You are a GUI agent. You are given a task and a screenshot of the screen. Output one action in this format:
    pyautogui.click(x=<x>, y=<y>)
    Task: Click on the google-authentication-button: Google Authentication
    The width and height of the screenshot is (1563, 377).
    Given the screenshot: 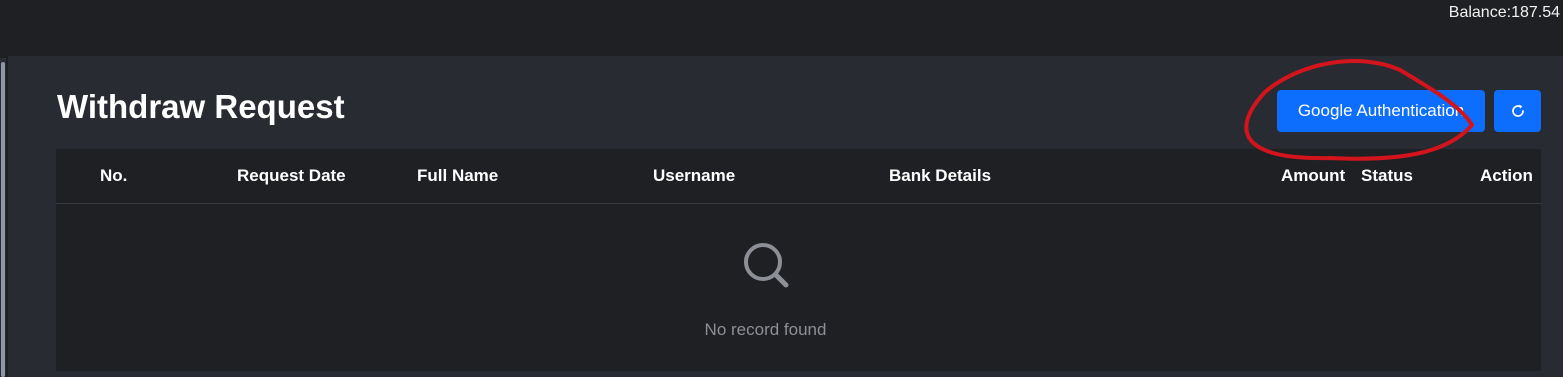 What is the action you would take?
    pyautogui.click(x=1381, y=111)
    